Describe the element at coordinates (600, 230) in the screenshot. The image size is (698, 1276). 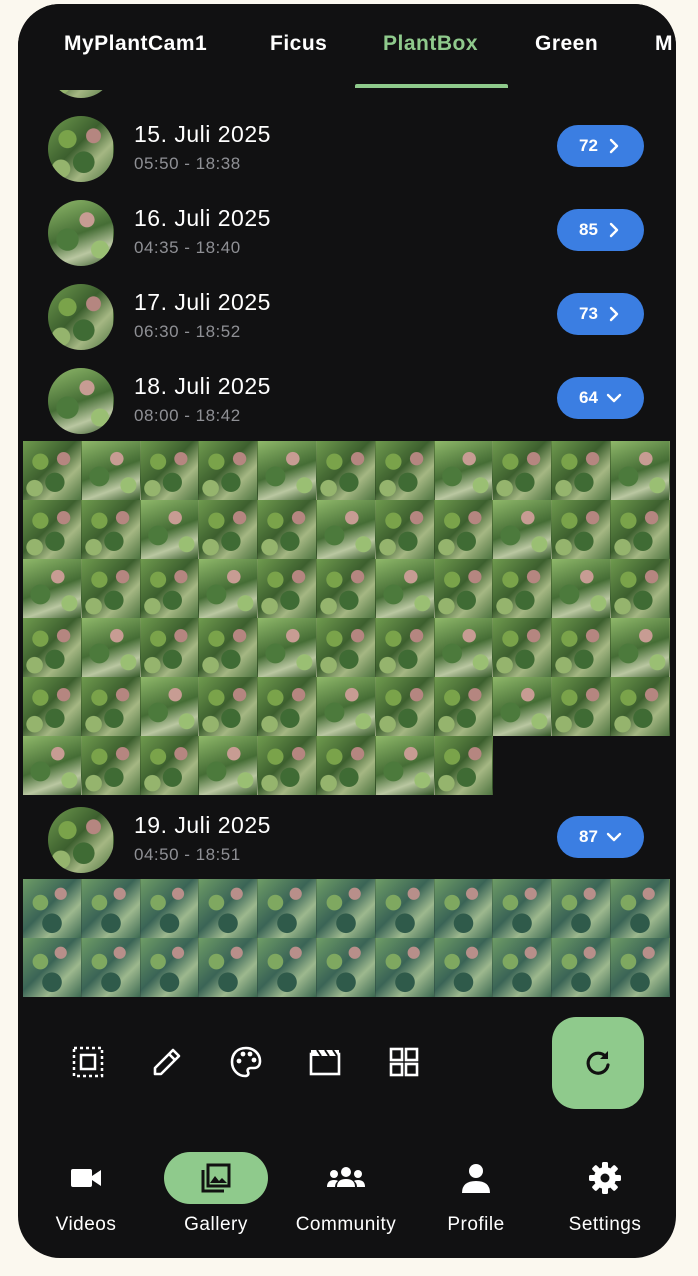
I see `photo-count-button: 85` at that location.